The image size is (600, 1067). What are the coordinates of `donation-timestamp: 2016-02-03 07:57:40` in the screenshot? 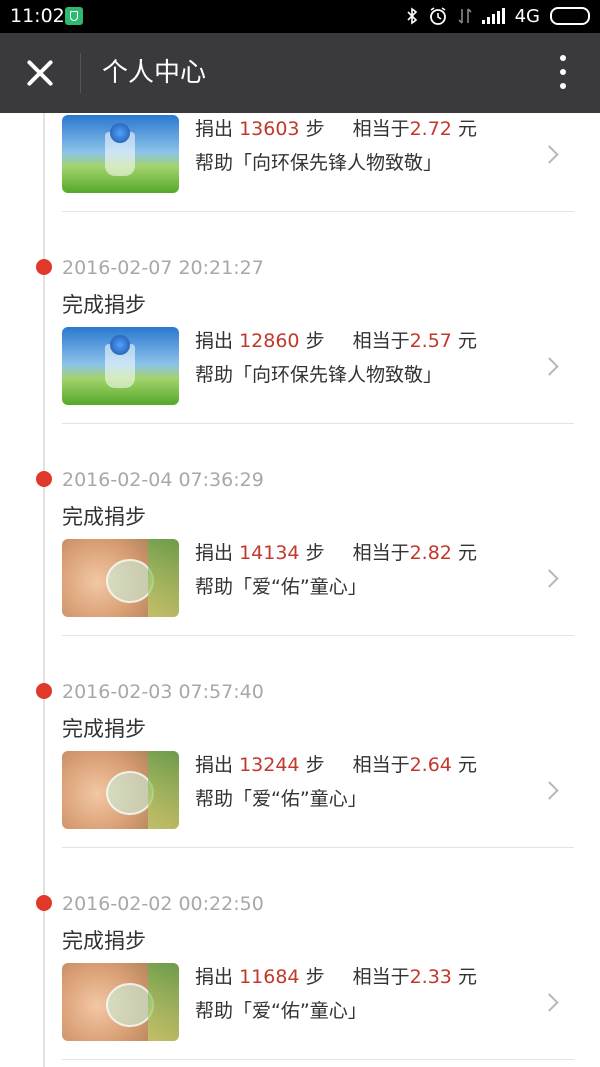 It's located at (163, 692).